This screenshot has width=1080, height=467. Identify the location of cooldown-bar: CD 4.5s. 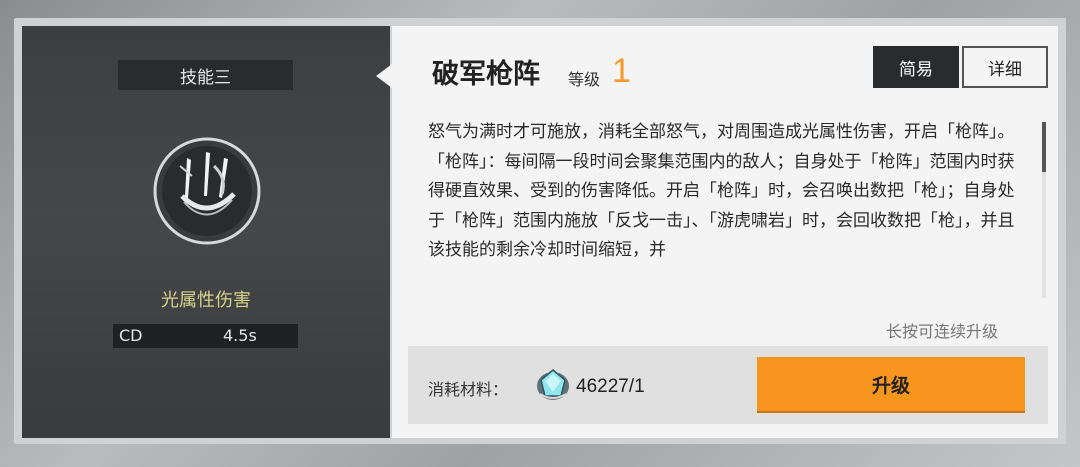
(205, 336).